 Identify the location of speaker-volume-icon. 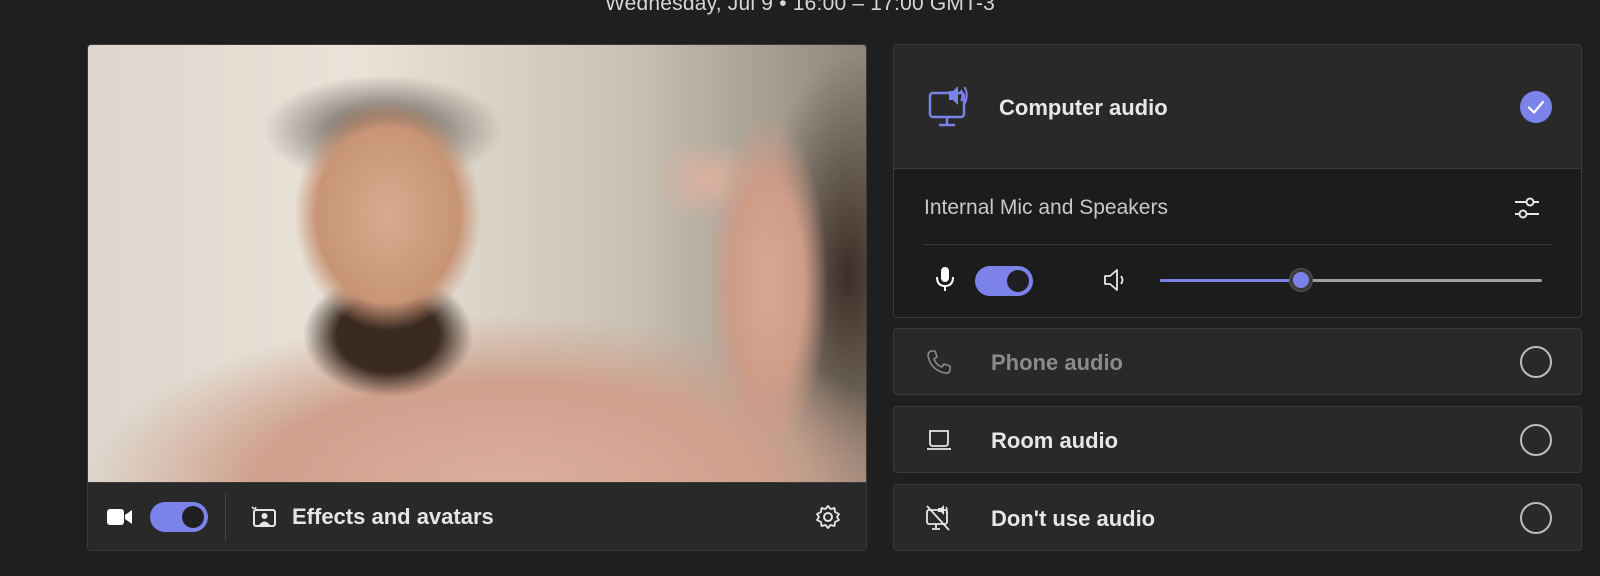
(1116, 280).